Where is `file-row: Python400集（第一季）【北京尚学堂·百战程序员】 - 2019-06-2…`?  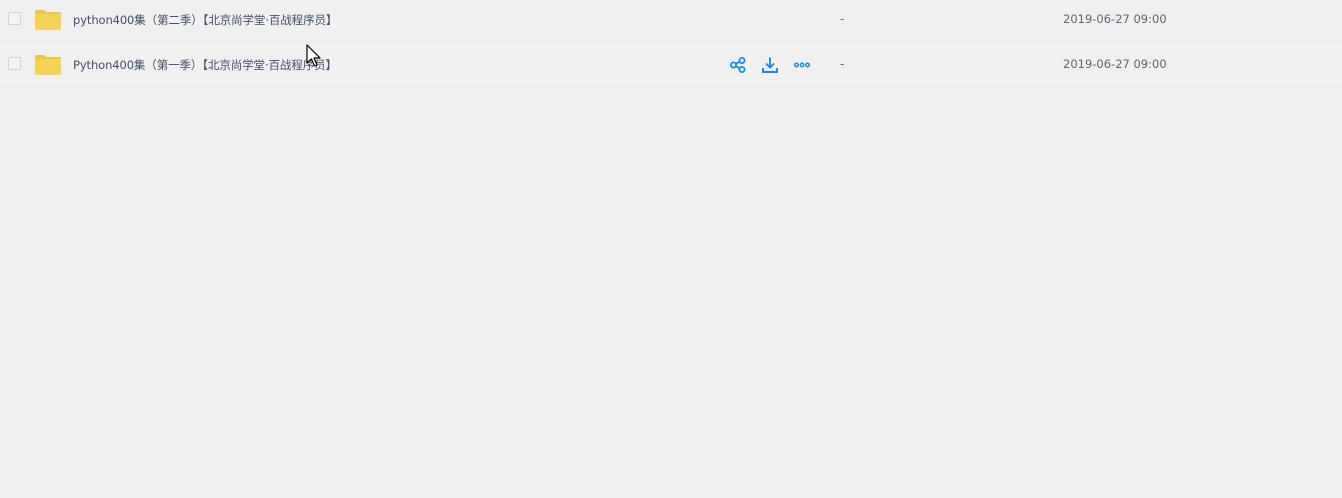 file-row: Python400集（第一季）【北京尚学堂·百战程序员】 - 2019-06-2… is located at coordinates (671, 64).